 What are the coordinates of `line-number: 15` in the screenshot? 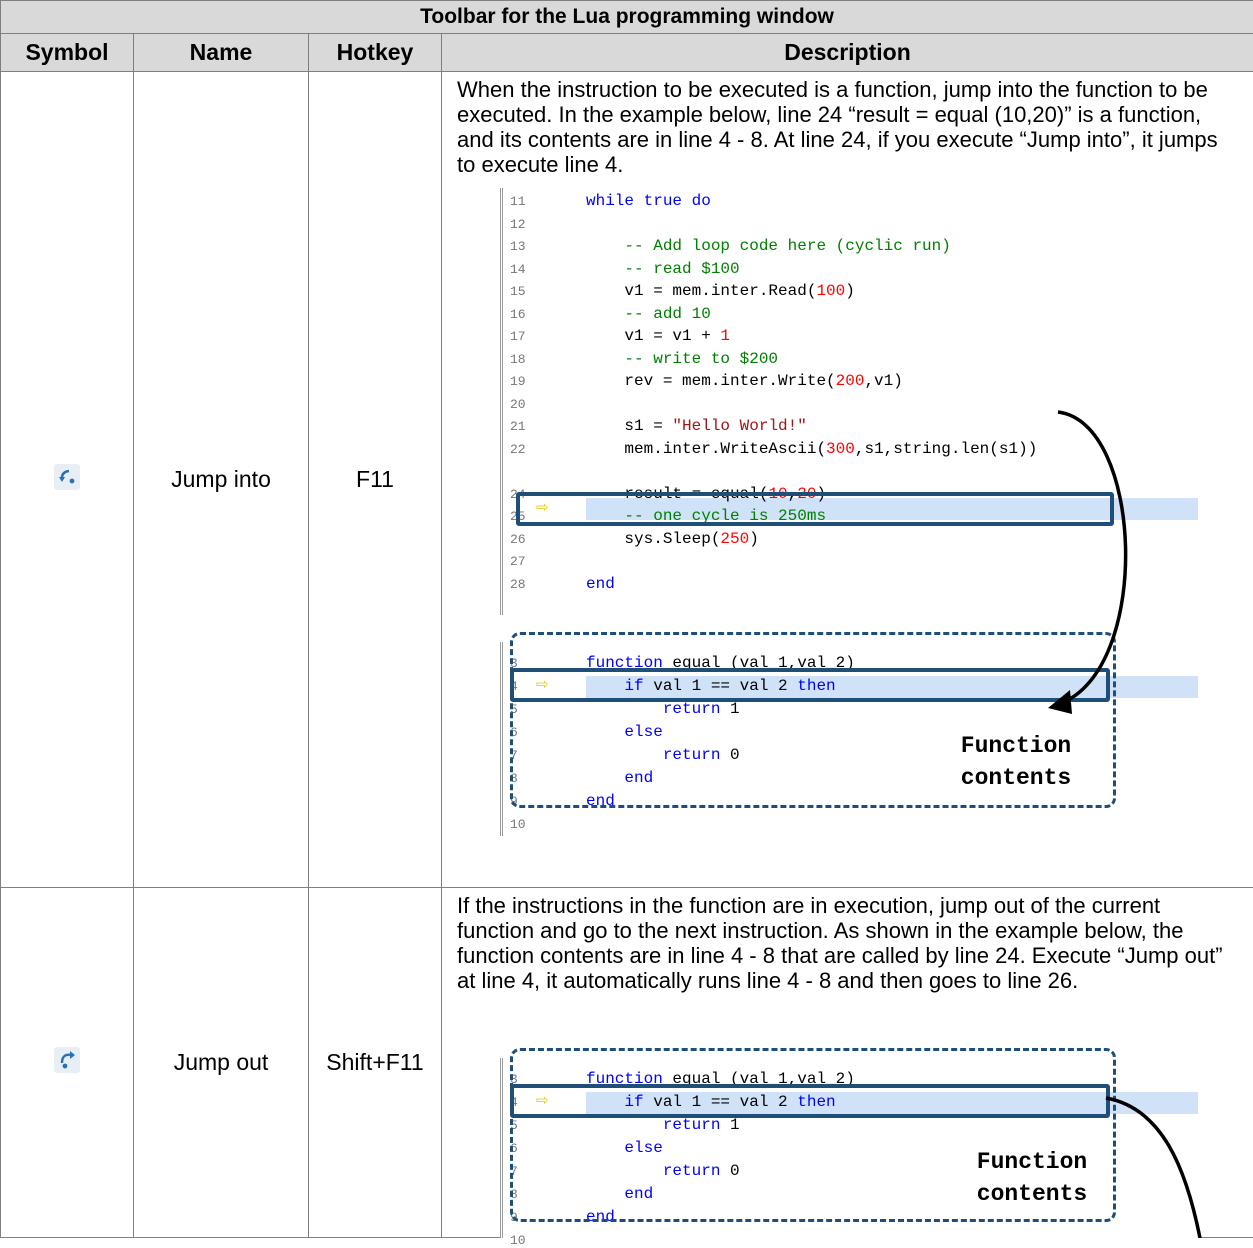 It's located at (518, 291).